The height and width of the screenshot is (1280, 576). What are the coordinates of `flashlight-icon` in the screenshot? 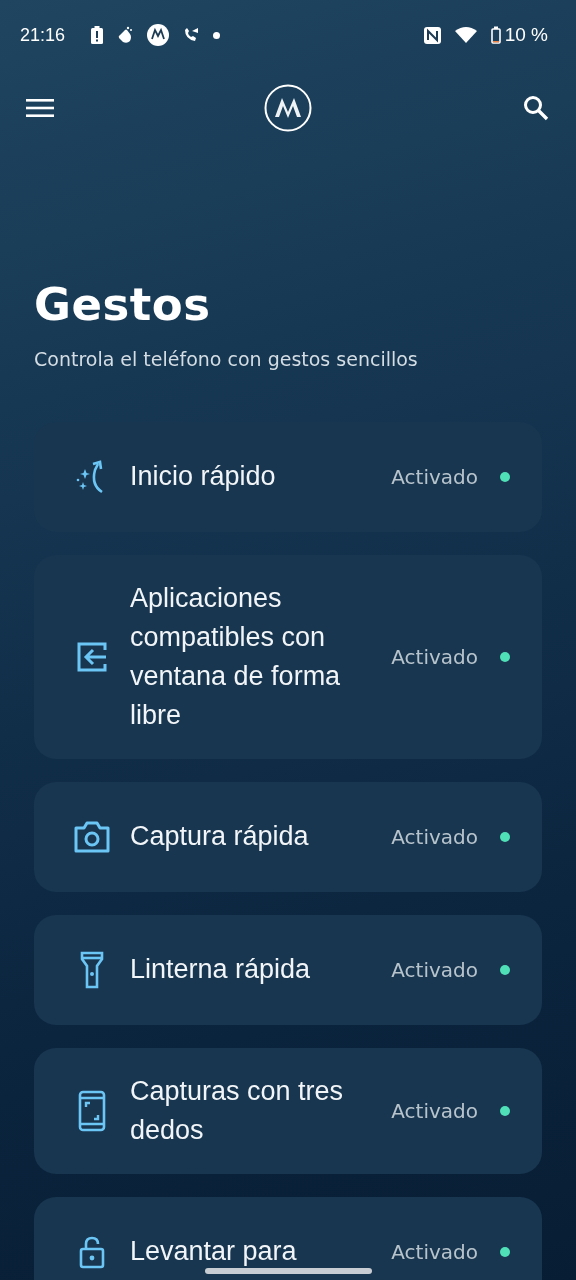 It's located at (92, 969).